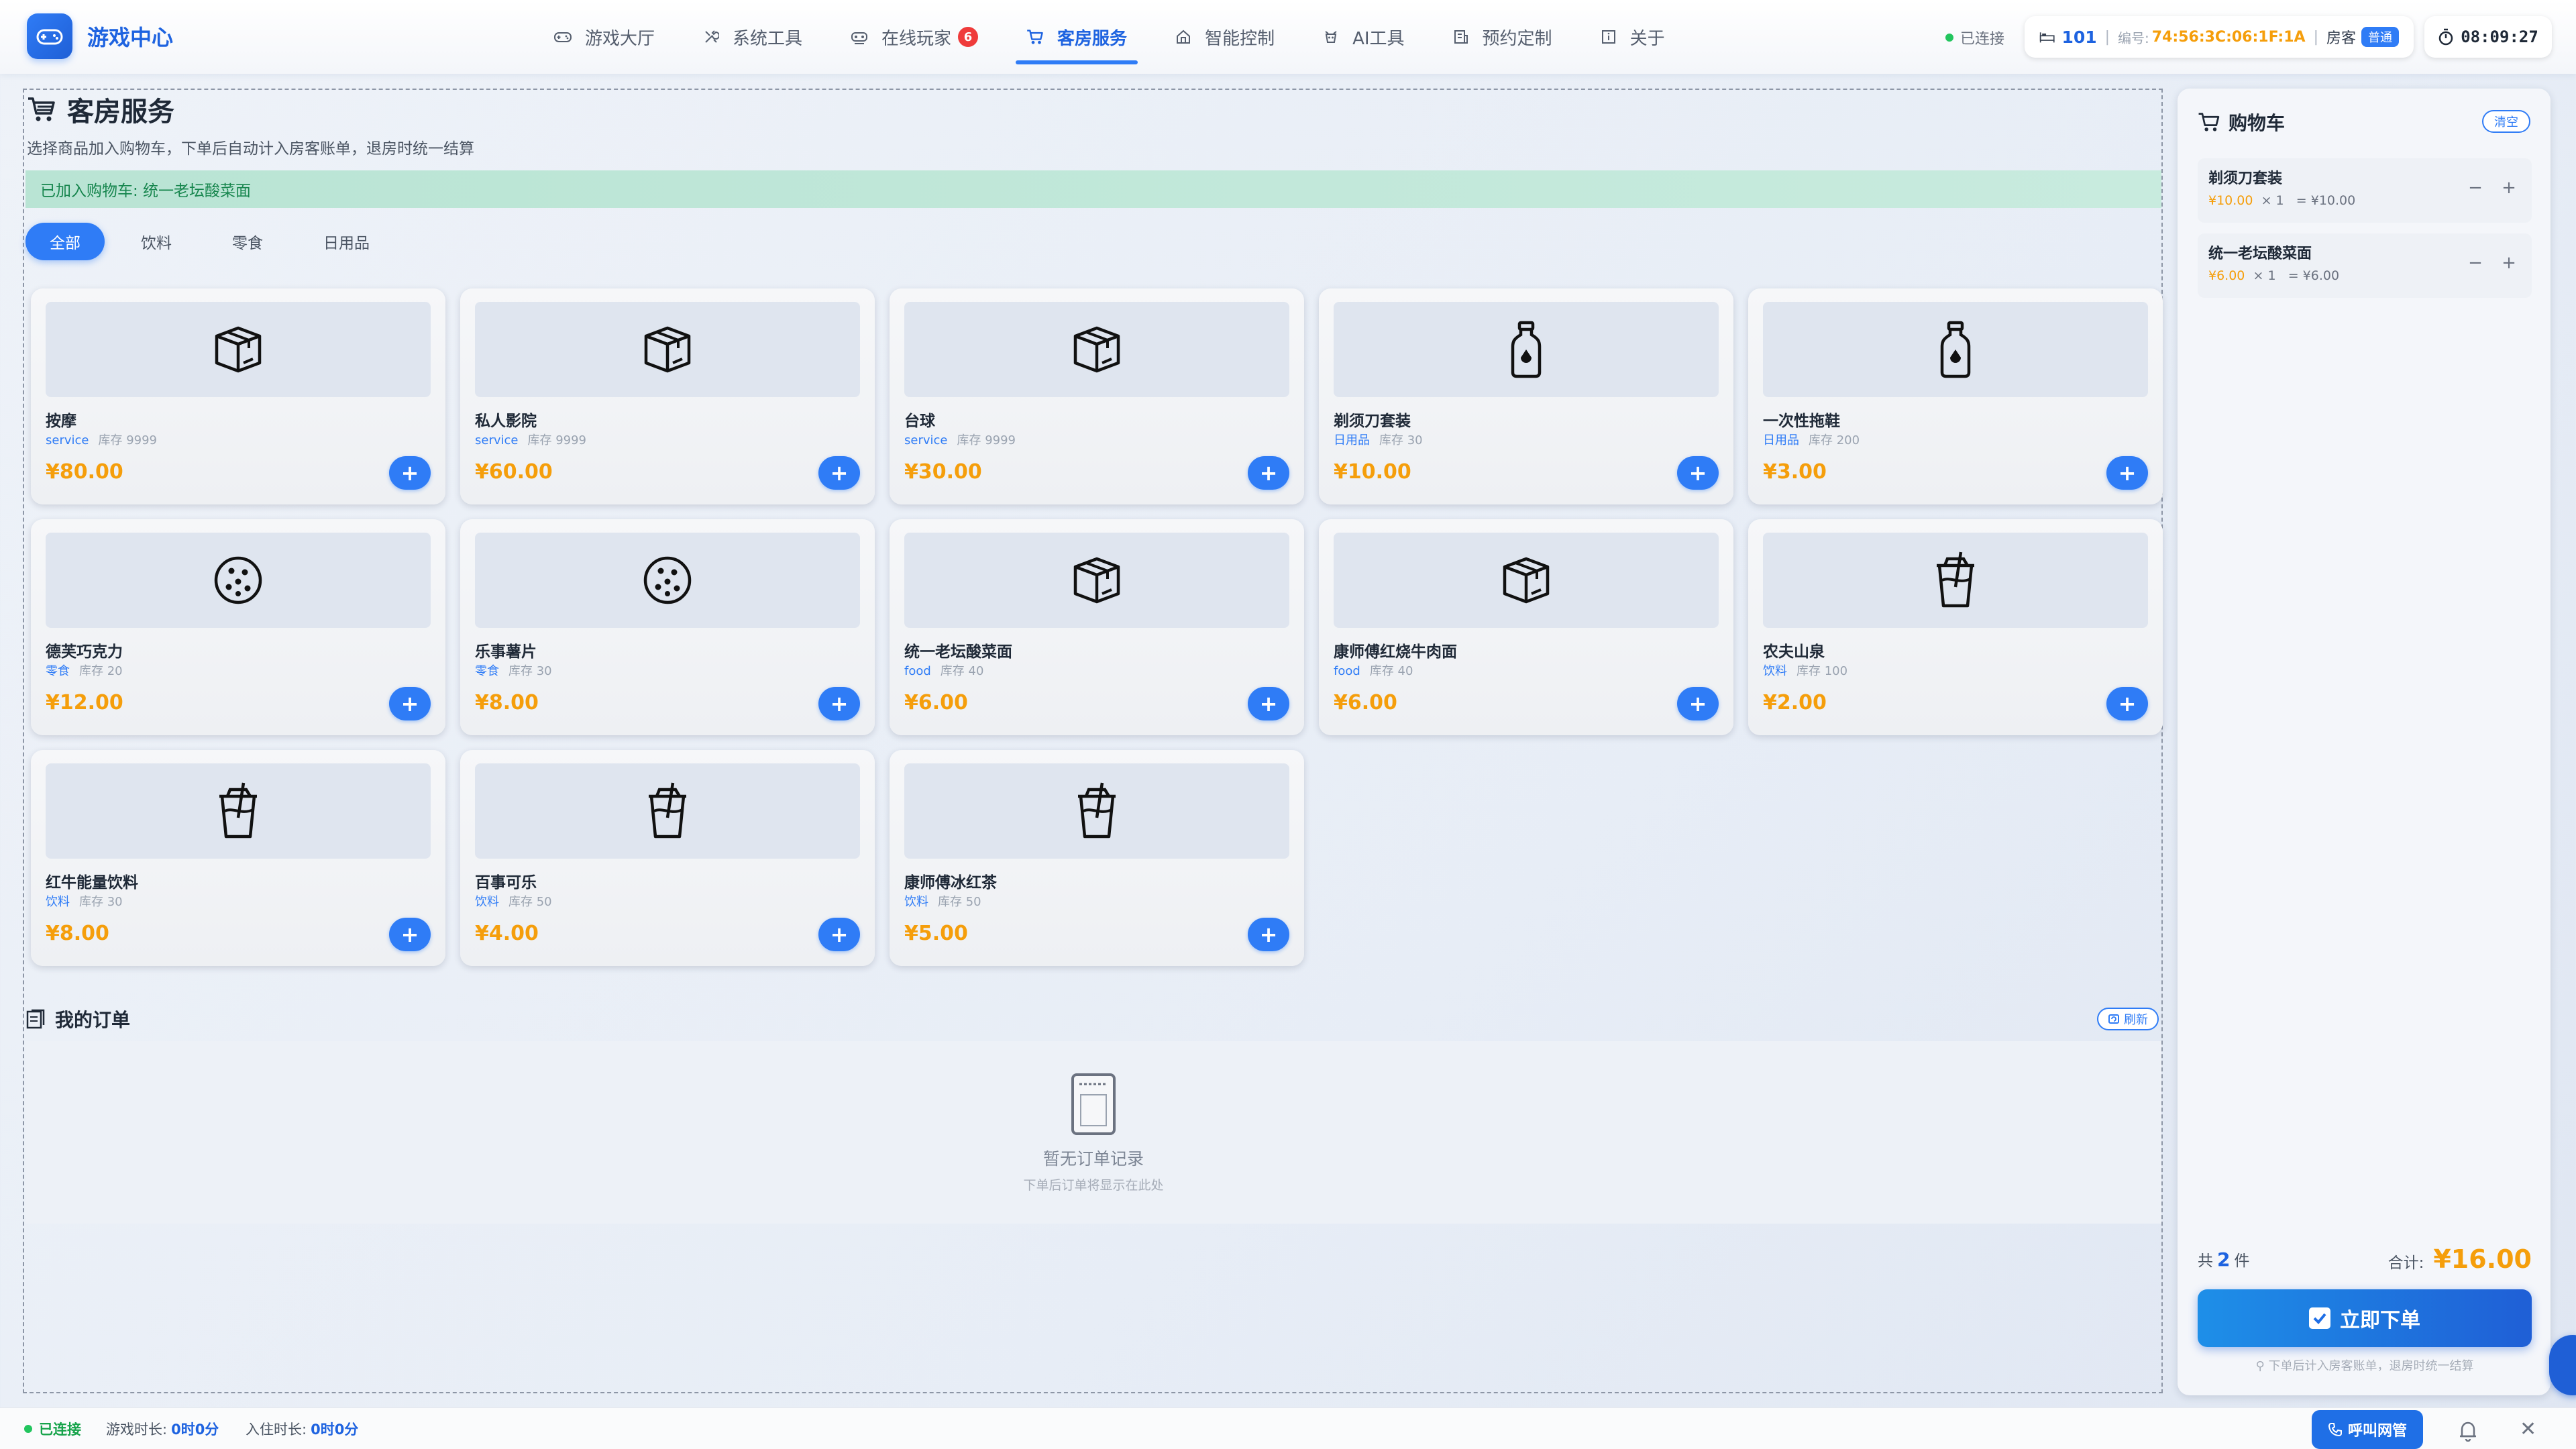 The image size is (2576, 1449). Describe the element at coordinates (2499, 37) in the screenshot. I see `clock-time: 08:09:27` at that location.